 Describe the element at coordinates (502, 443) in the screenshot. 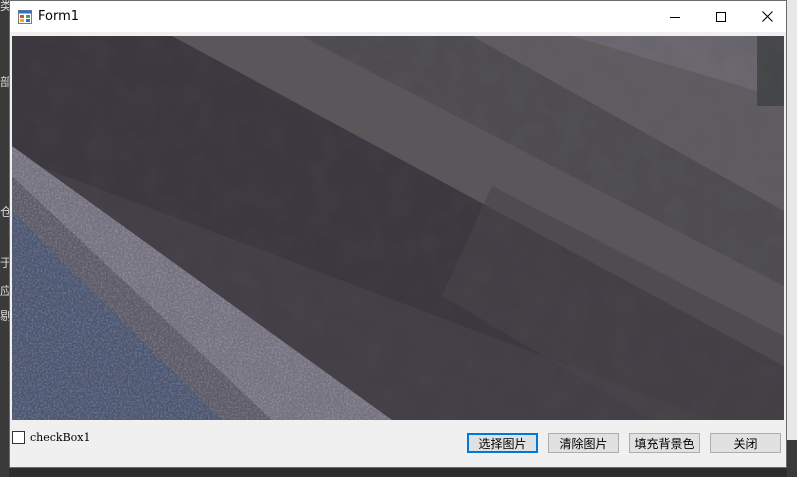

I see `select-image-button: 选择图片` at that location.